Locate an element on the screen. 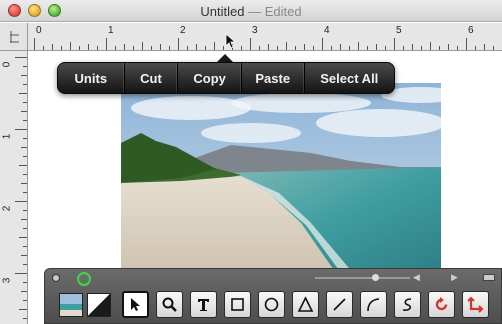 The width and height of the screenshot is (502, 324). menu-item-units: Units is located at coordinates (91, 78).